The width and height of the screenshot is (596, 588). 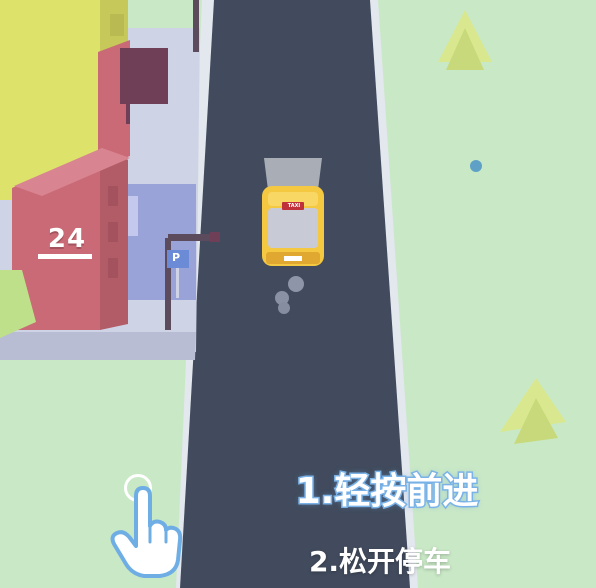 I want to click on parking-sign-post, so click(x=177, y=283).